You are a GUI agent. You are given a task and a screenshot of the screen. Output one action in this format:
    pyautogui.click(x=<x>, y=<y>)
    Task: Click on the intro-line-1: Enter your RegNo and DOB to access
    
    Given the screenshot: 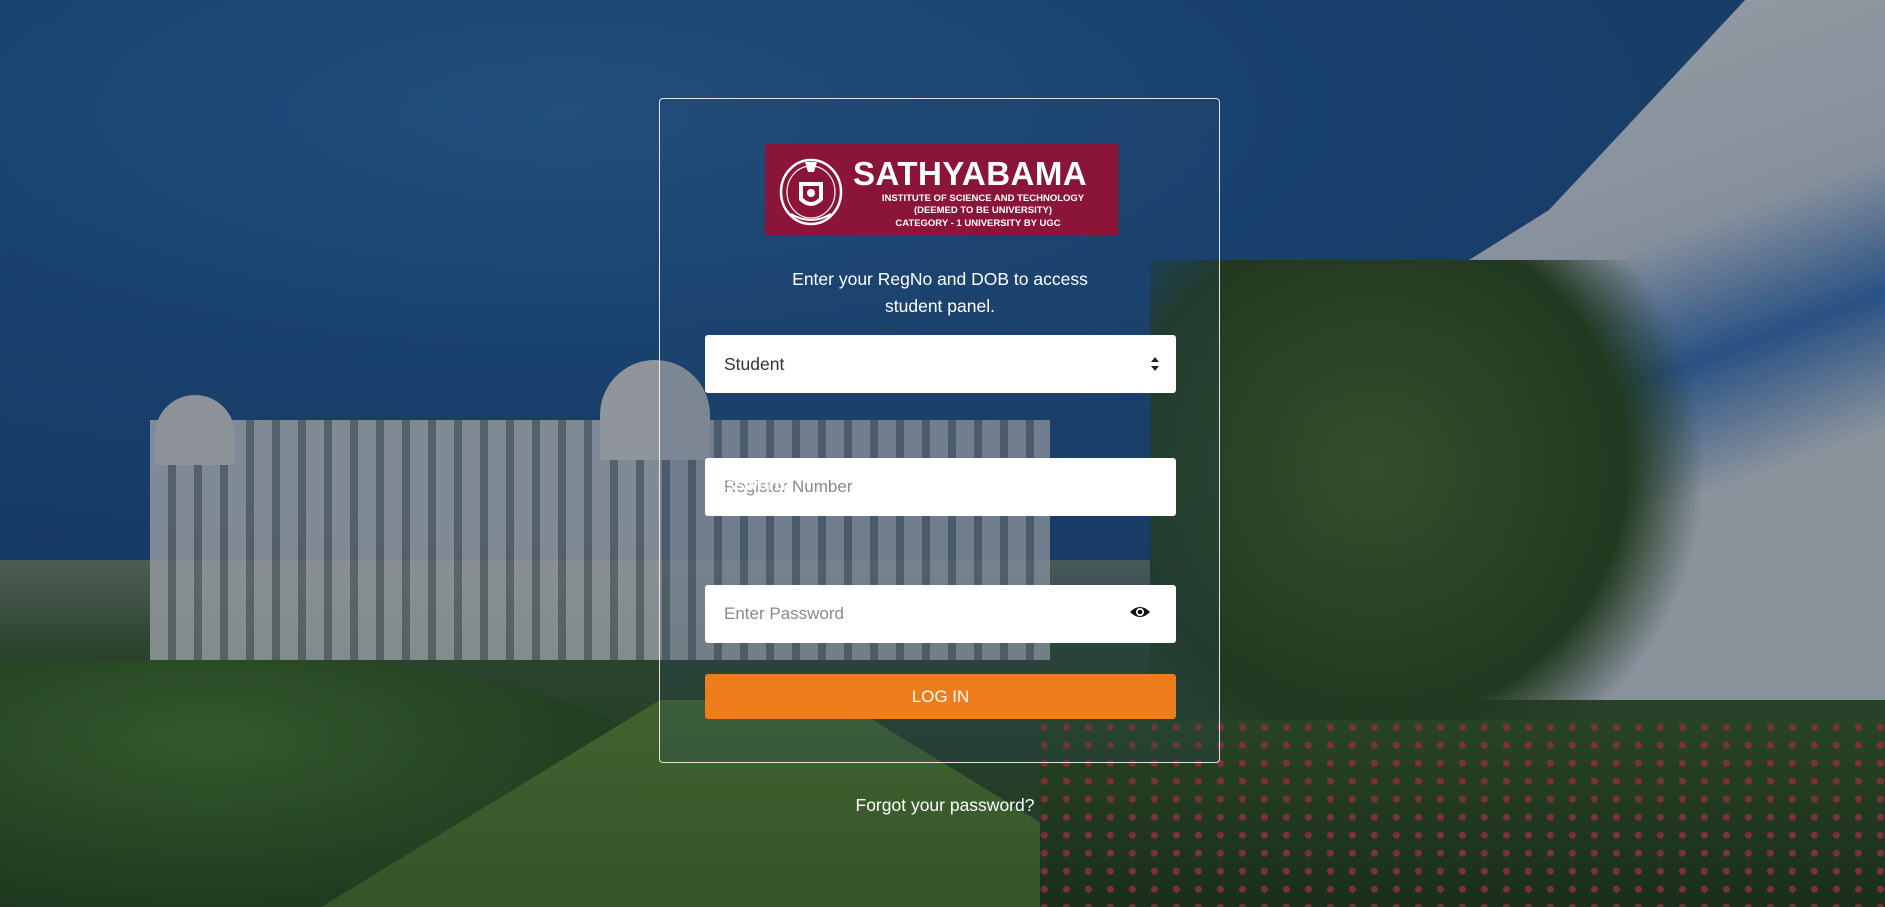 What is the action you would take?
    pyautogui.click(x=940, y=279)
    